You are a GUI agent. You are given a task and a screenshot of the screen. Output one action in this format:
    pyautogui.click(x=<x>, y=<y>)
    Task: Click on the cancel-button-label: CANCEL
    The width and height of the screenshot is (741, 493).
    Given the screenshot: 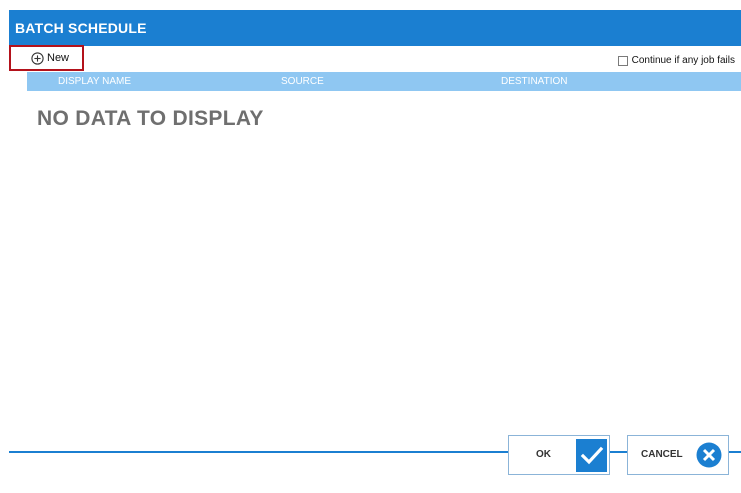 What is the action you would take?
    pyautogui.click(x=662, y=454)
    